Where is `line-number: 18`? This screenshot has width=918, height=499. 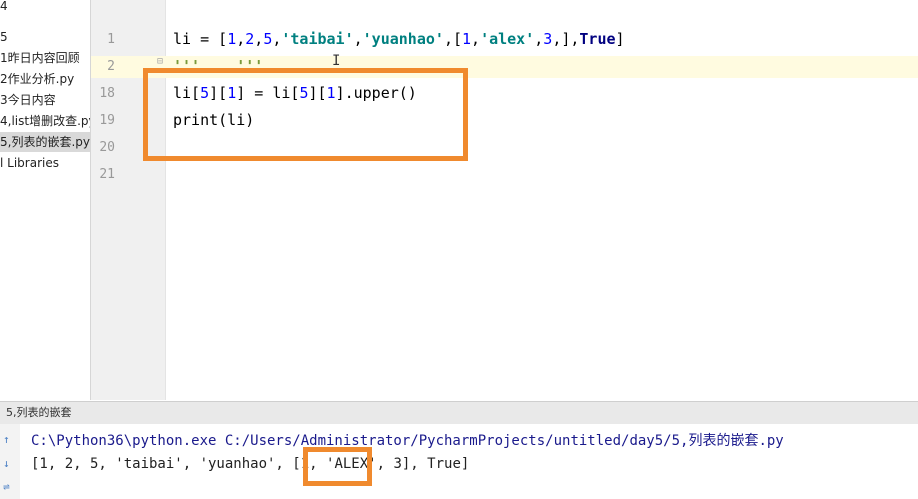
line-number: 18 is located at coordinates (107, 93).